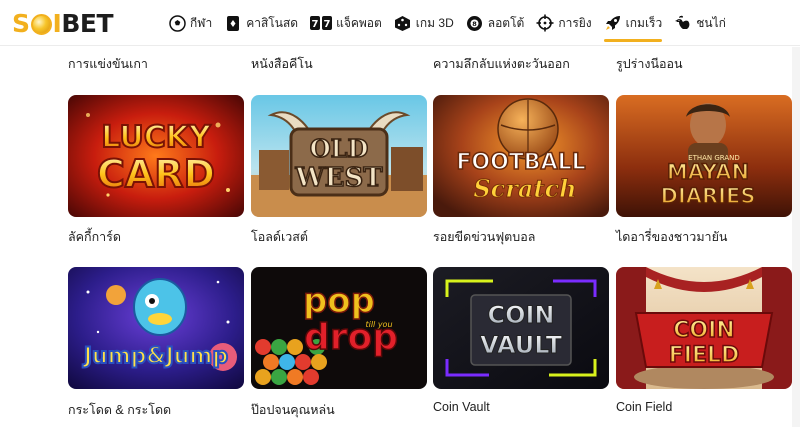  What do you see at coordinates (201, 22) in the screenshot?
I see `nav-label: กีฬา` at bounding box center [201, 22].